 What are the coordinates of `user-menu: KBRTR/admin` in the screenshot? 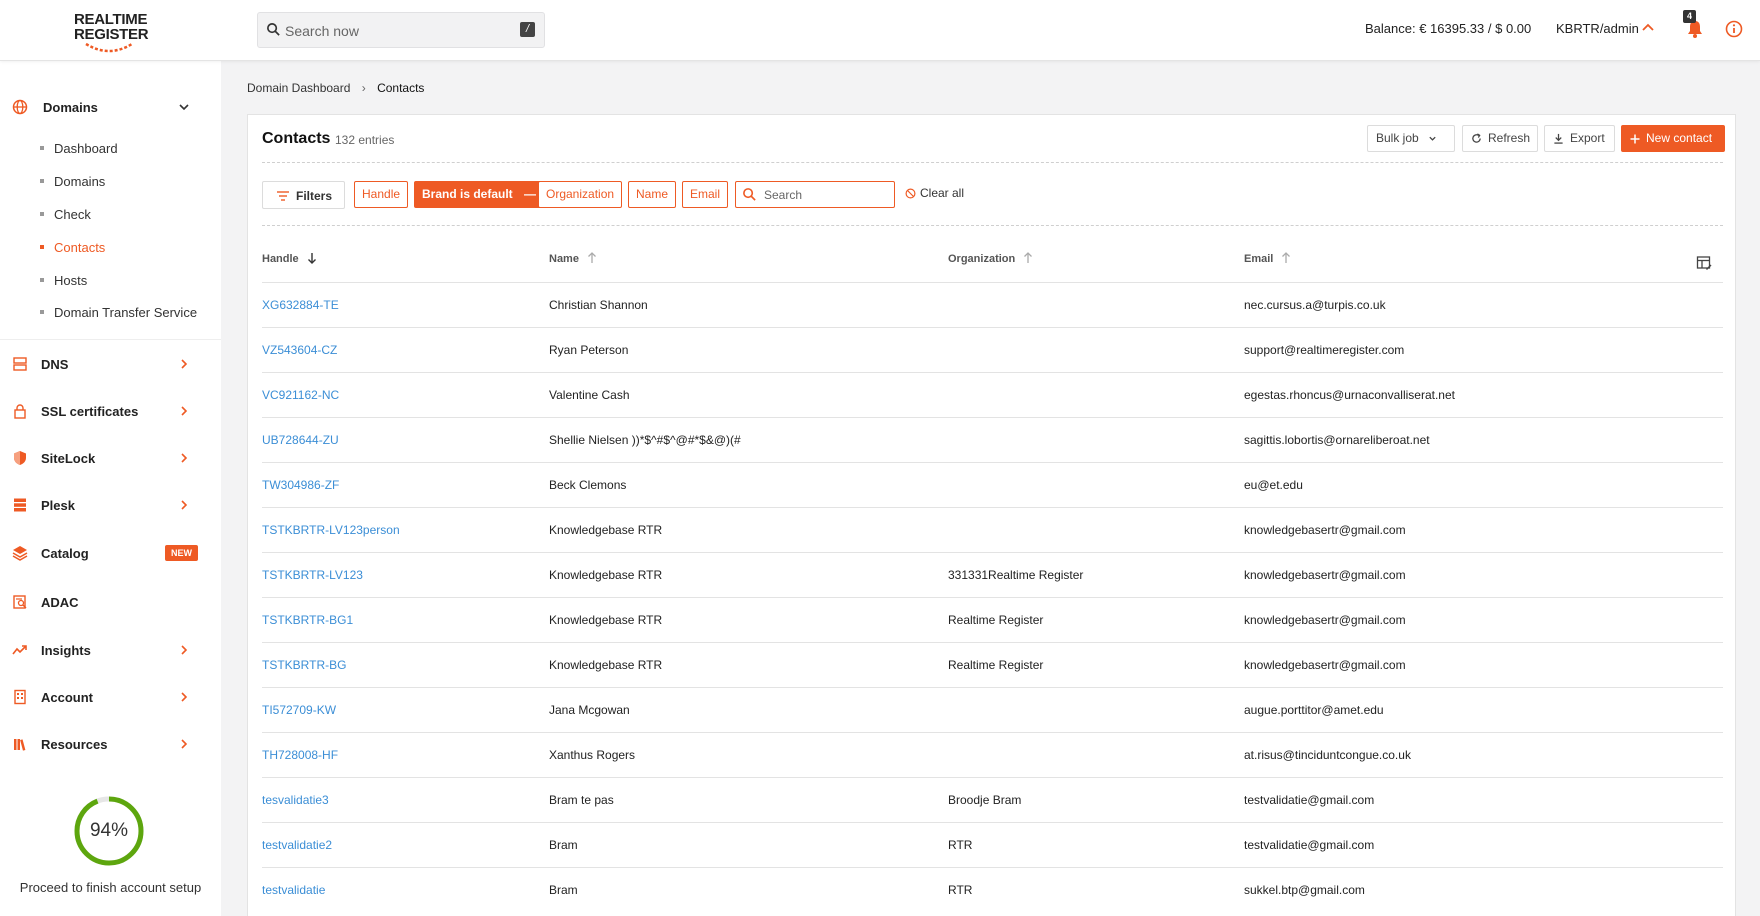 It's located at (1597, 28).